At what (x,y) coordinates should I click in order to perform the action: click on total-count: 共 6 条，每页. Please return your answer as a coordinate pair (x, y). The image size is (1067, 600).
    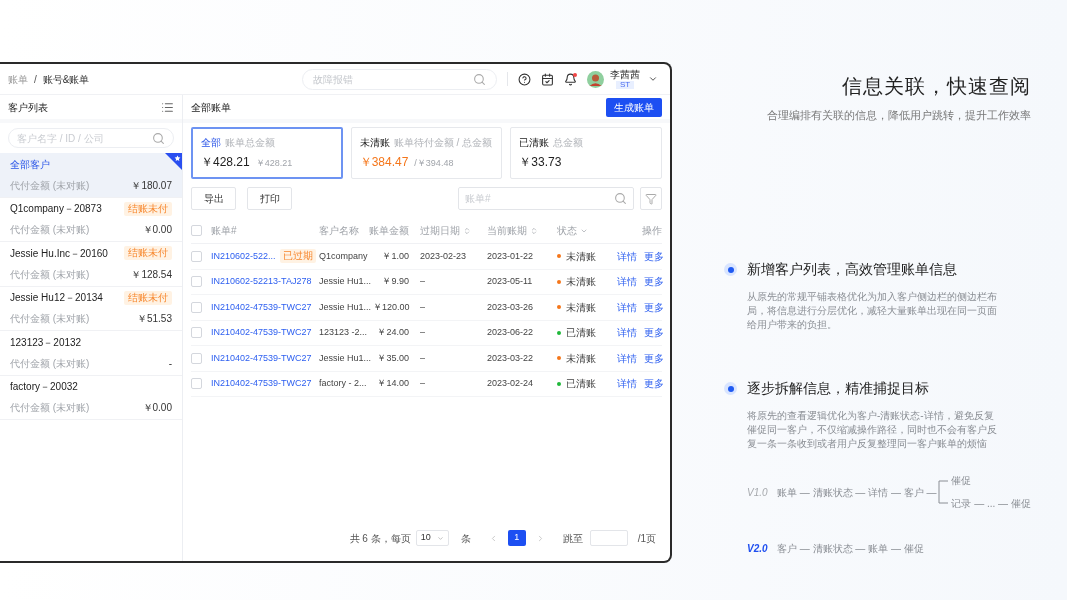
    Looking at the image, I should click on (380, 538).